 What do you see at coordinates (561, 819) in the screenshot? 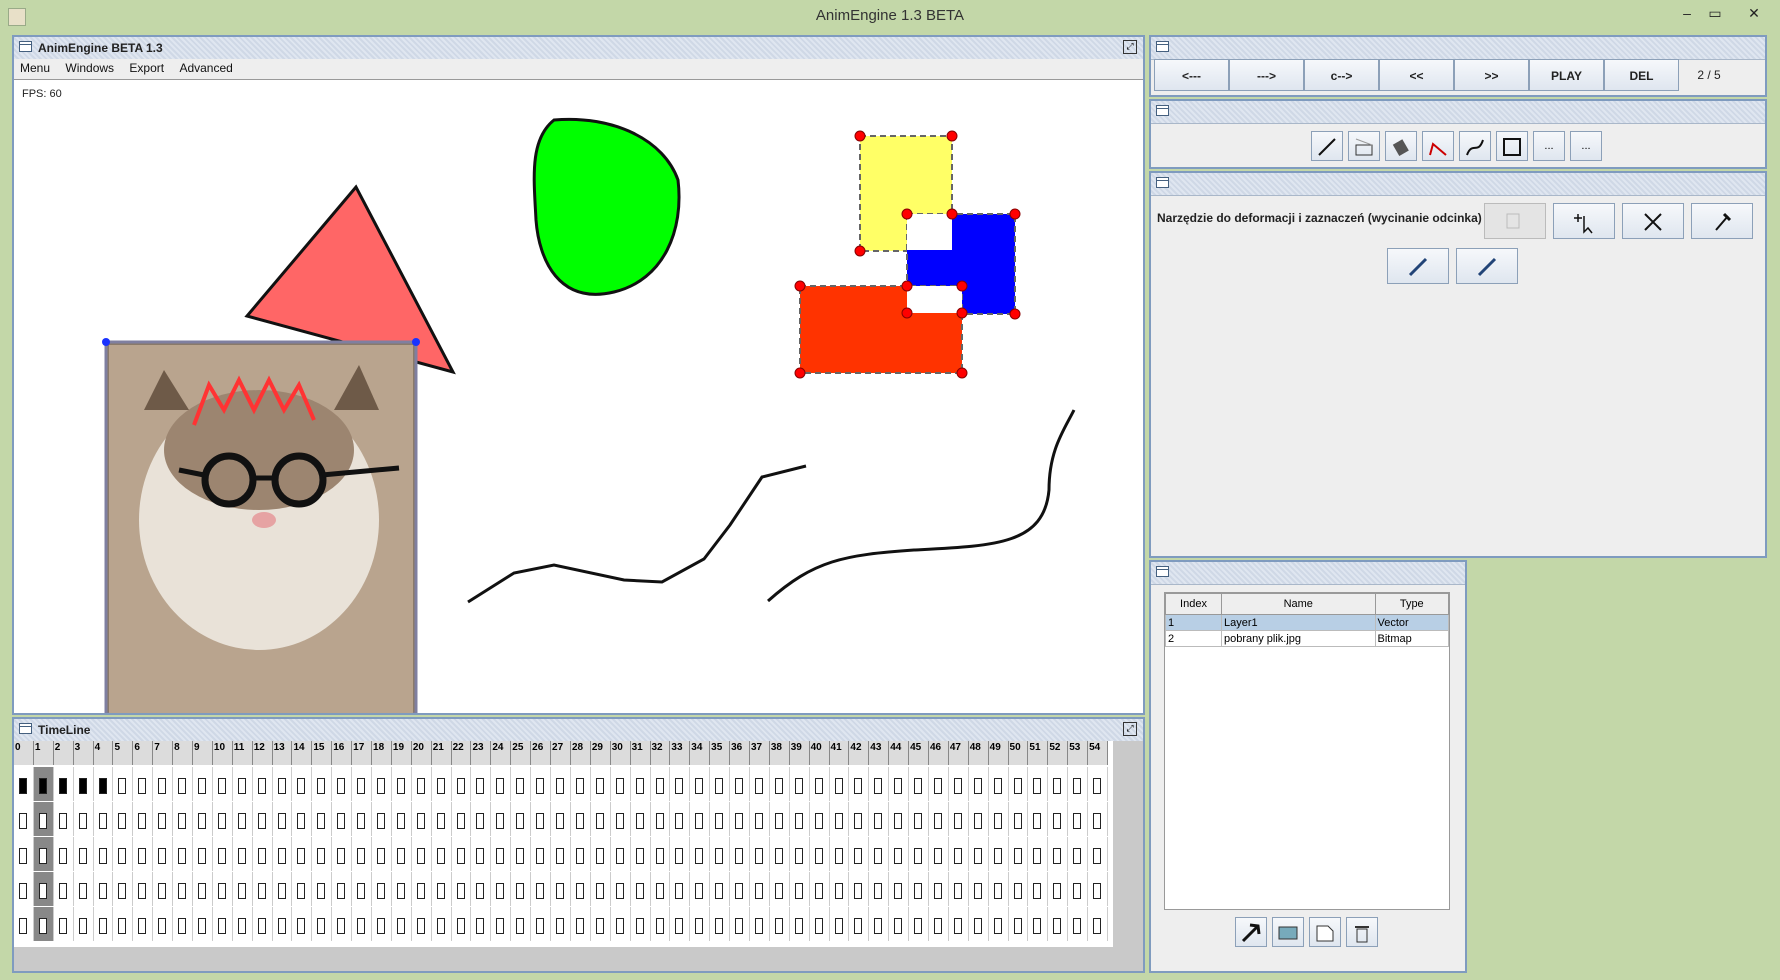
I see `timeline-layer-row` at bounding box center [561, 819].